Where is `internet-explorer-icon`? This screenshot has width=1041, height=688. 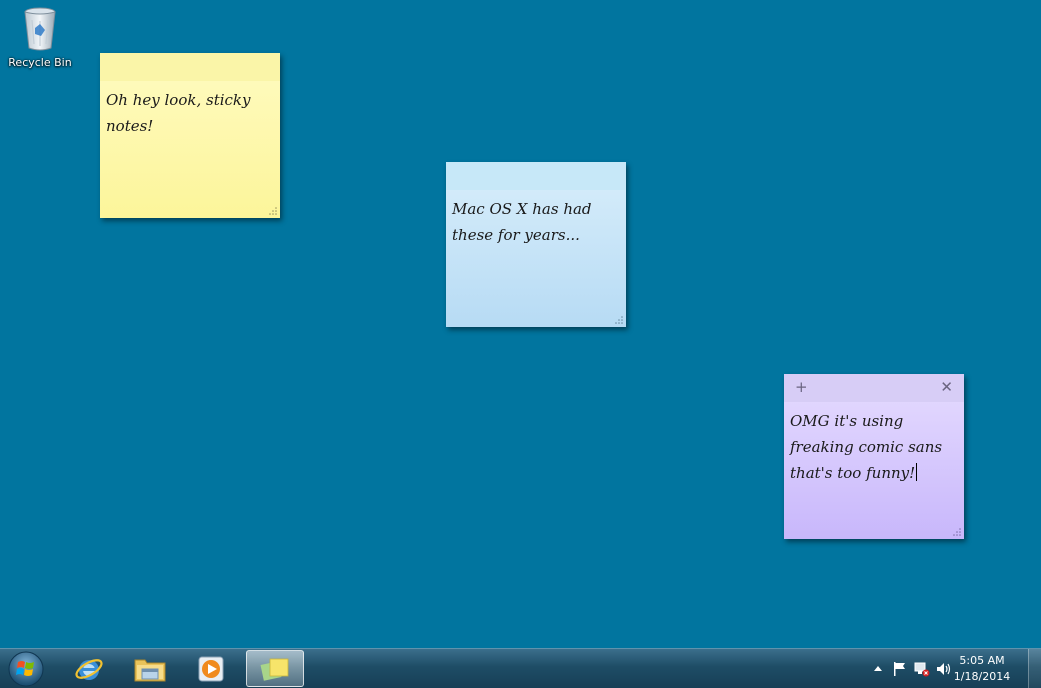 internet-explorer-icon is located at coordinates (89, 669).